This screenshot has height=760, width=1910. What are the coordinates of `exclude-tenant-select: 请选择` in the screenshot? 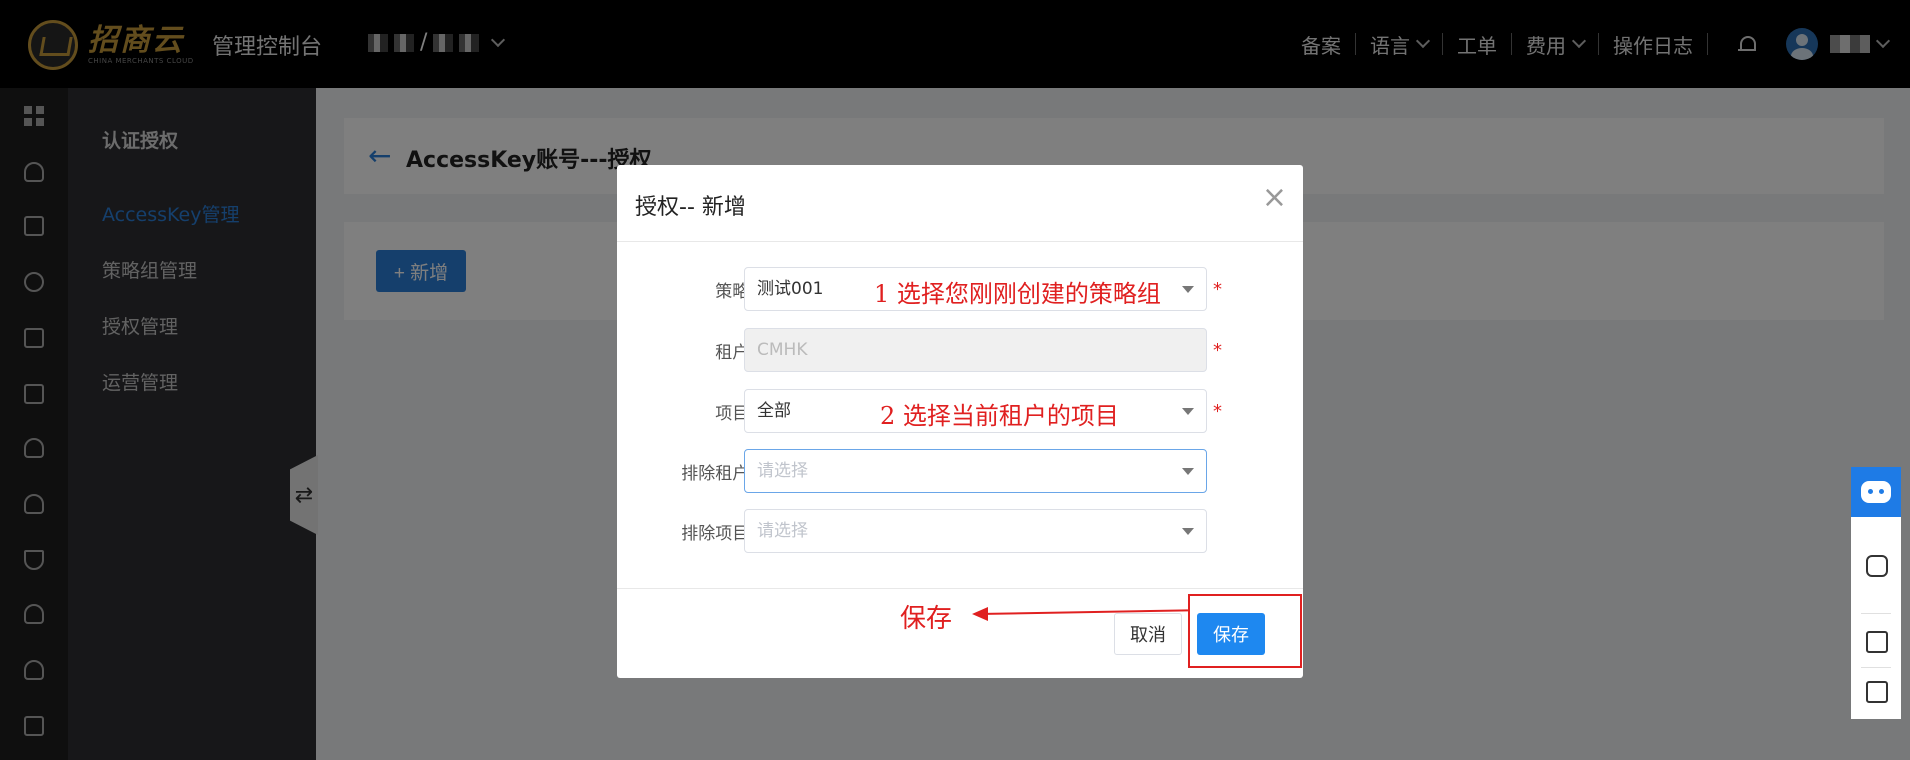 It's located at (975, 471).